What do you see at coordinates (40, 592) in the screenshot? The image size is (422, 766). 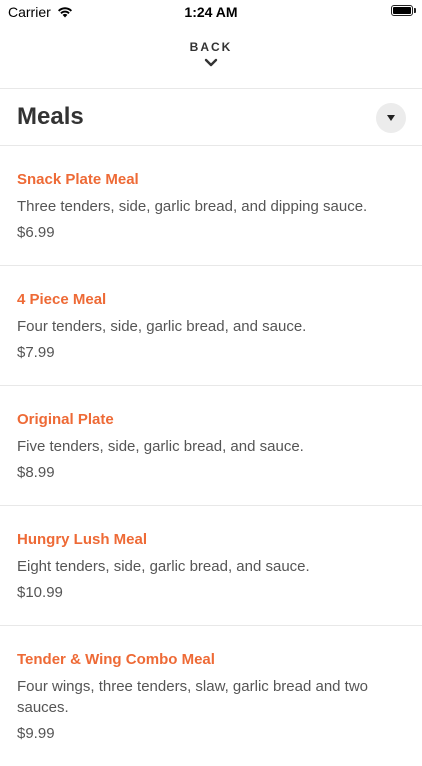 I see `meal-price: $10.99` at bounding box center [40, 592].